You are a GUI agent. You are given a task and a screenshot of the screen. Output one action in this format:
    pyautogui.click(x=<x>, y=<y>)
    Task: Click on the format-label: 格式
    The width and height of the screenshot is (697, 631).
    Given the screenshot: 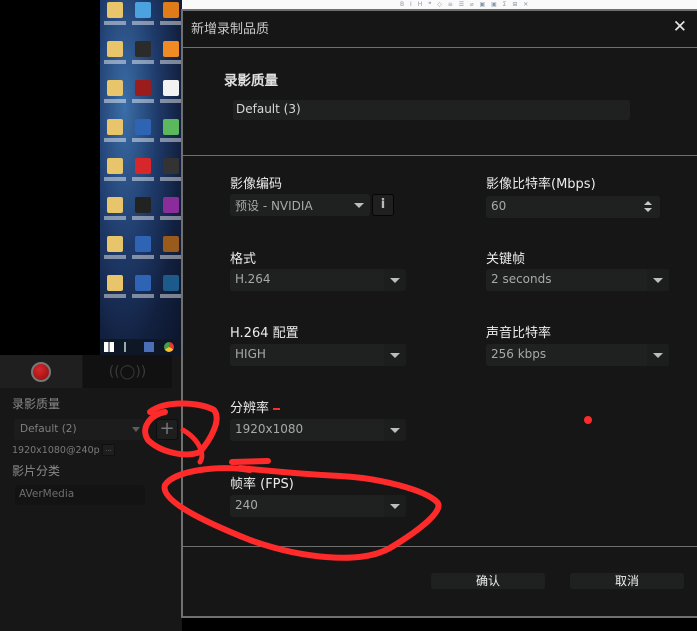 What is the action you would take?
    pyautogui.click(x=243, y=259)
    